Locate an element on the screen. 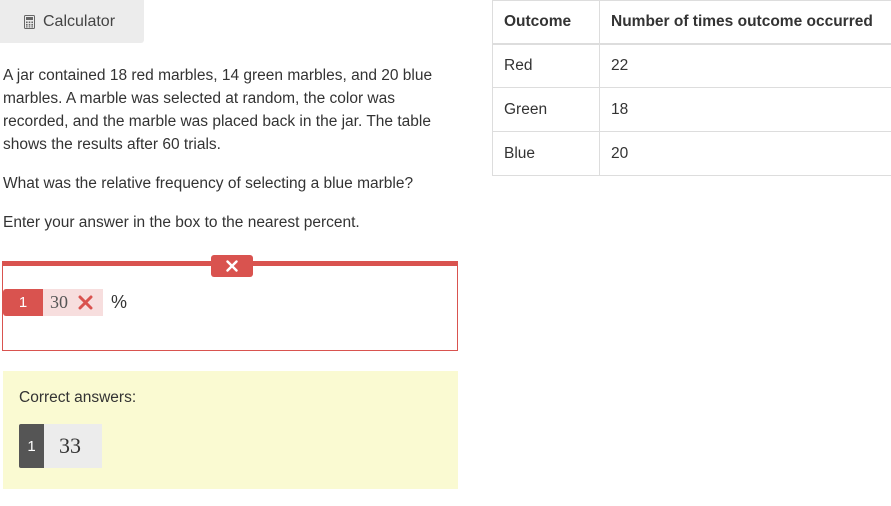 This screenshot has width=891, height=506. table-row: Green 18 is located at coordinates (691, 109).